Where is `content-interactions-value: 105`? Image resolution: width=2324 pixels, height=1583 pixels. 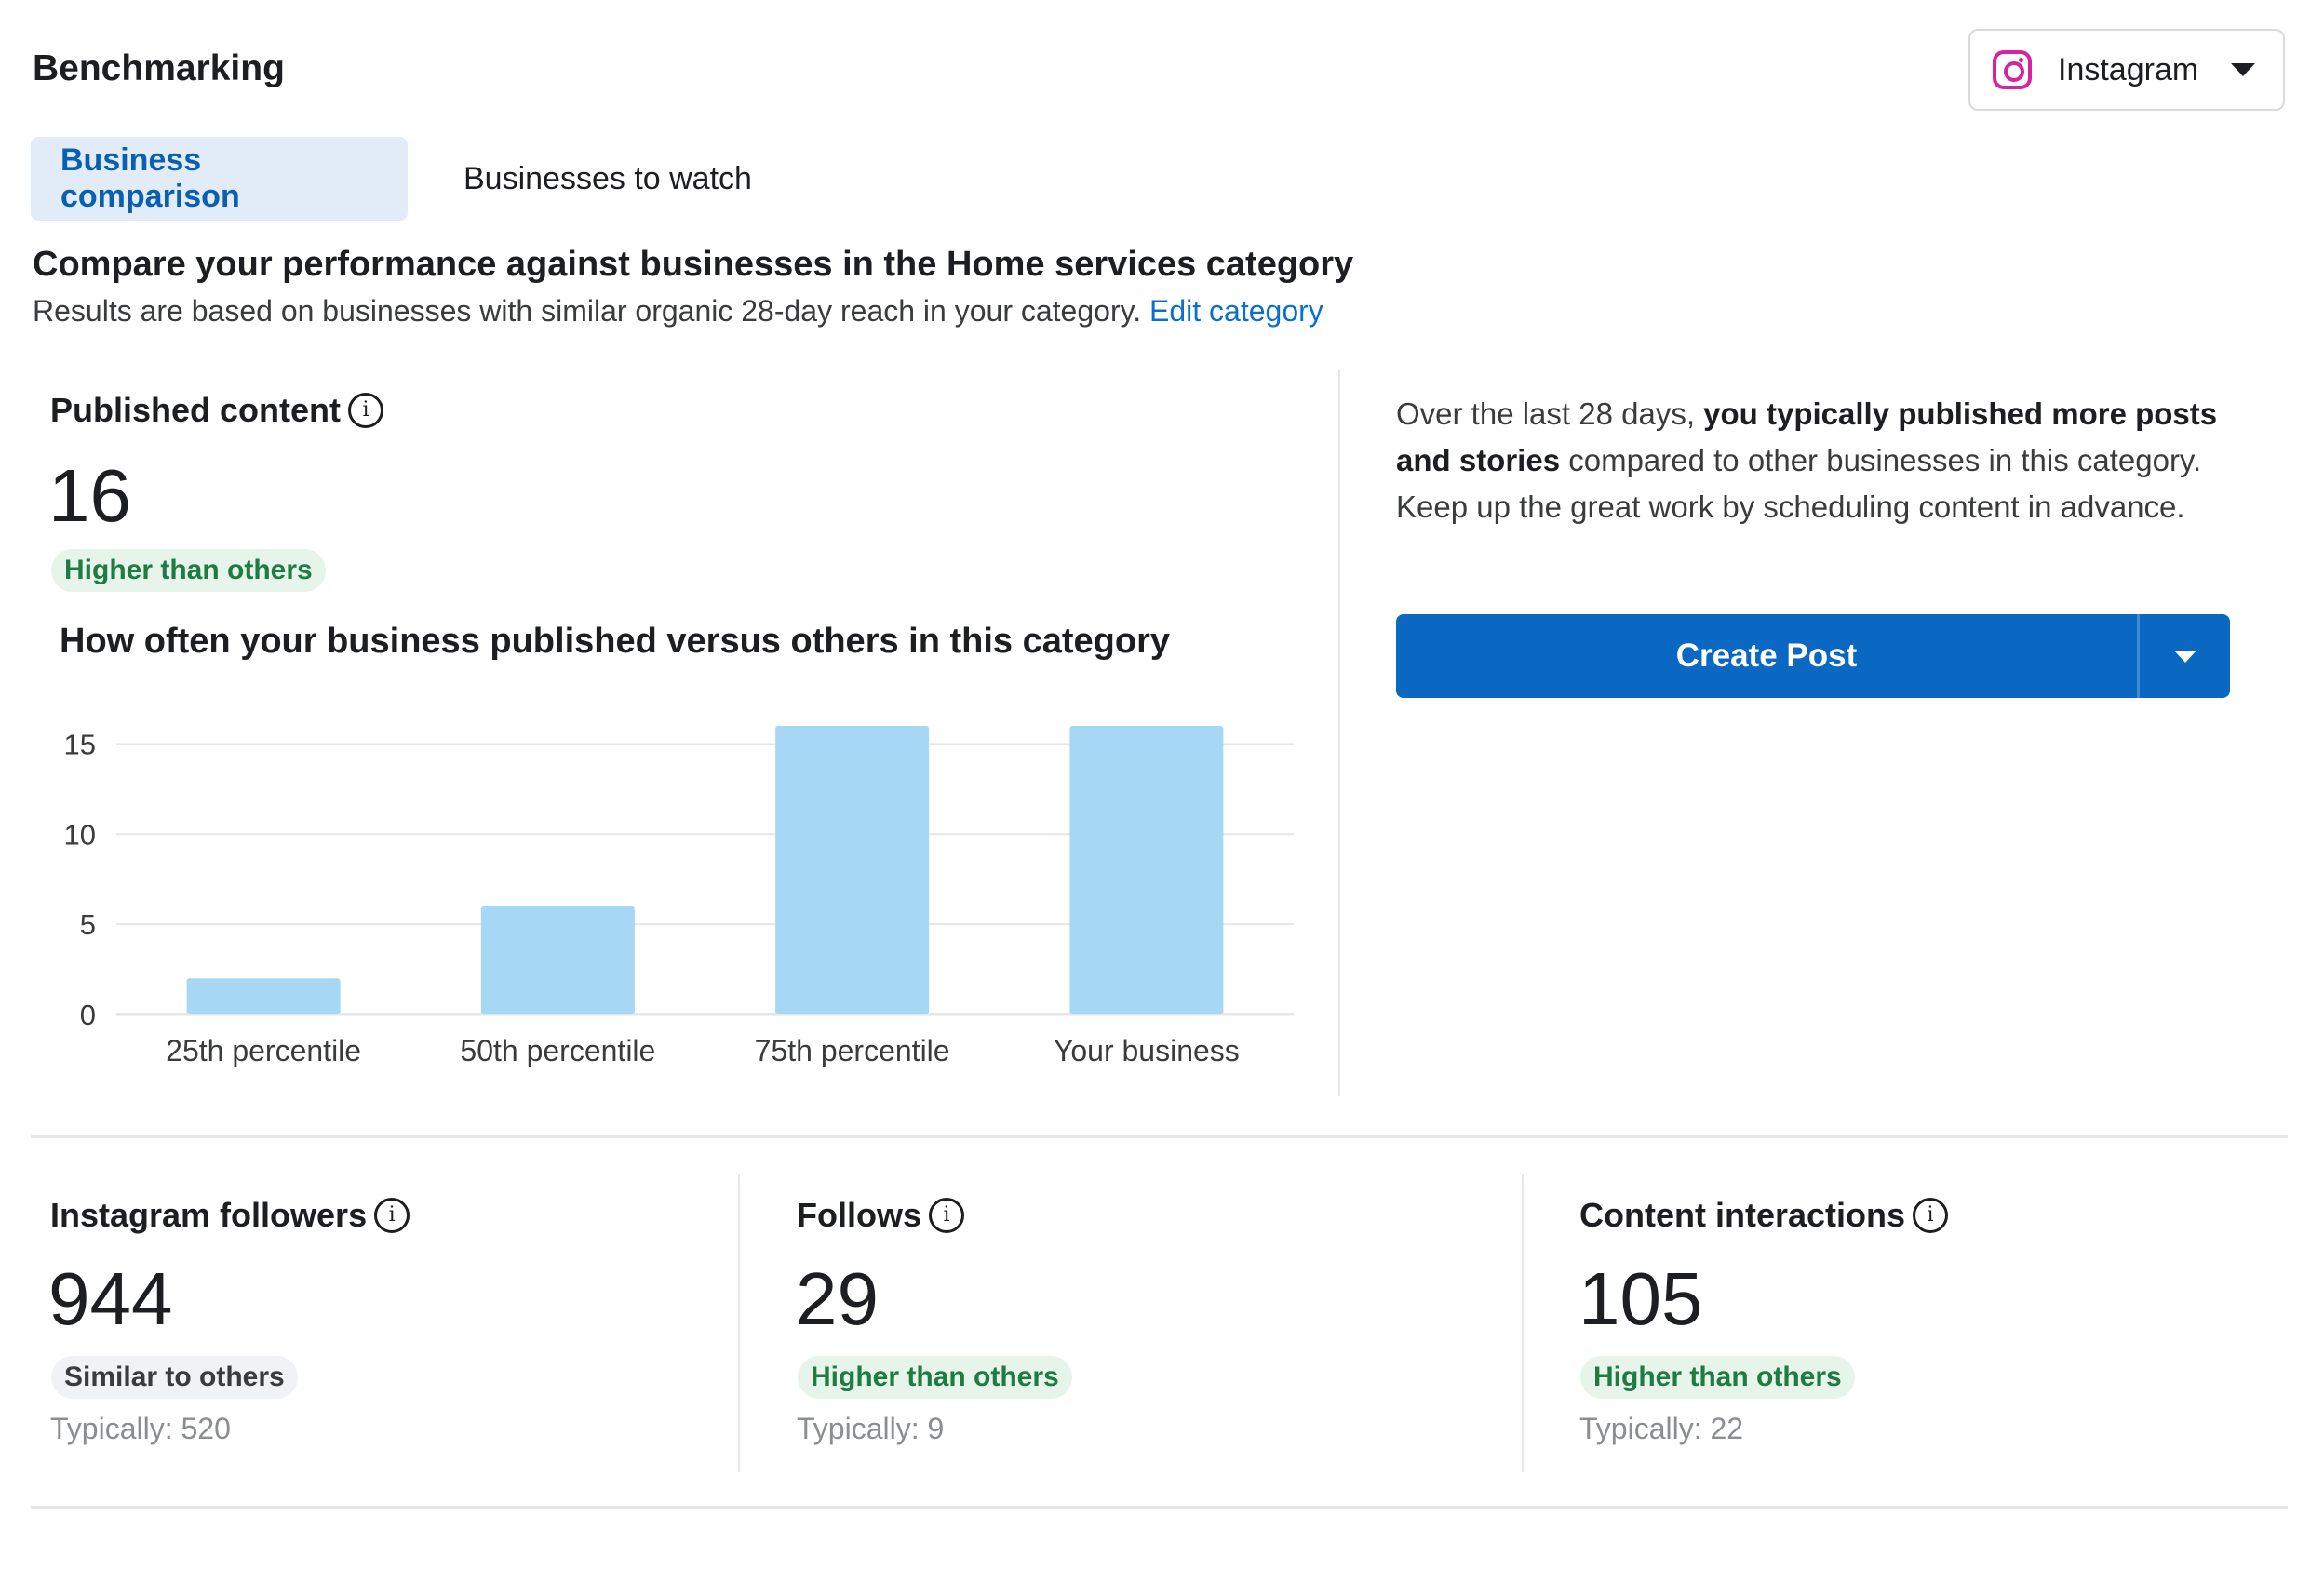 content-interactions-value: 105 is located at coordinates (1640, 1298).